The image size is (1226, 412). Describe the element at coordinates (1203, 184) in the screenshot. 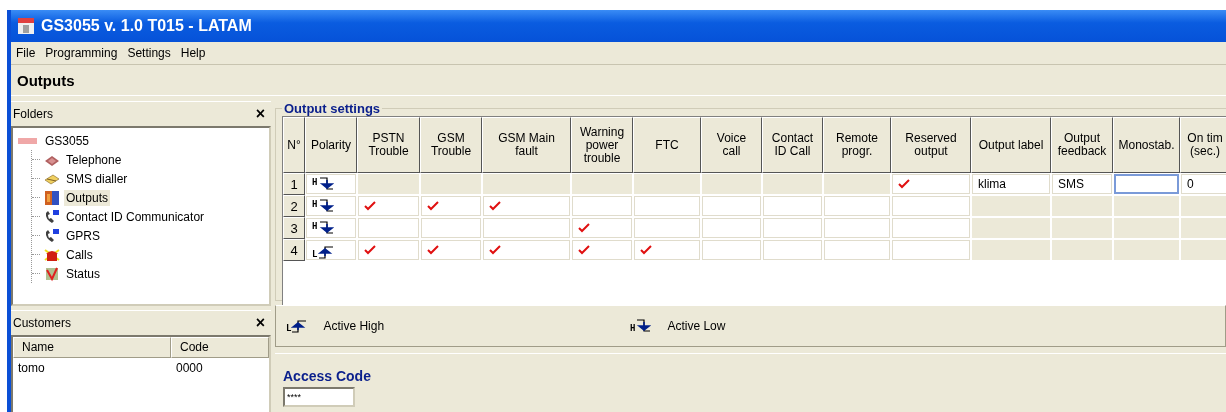

I see `input-cell: 0` at that location.